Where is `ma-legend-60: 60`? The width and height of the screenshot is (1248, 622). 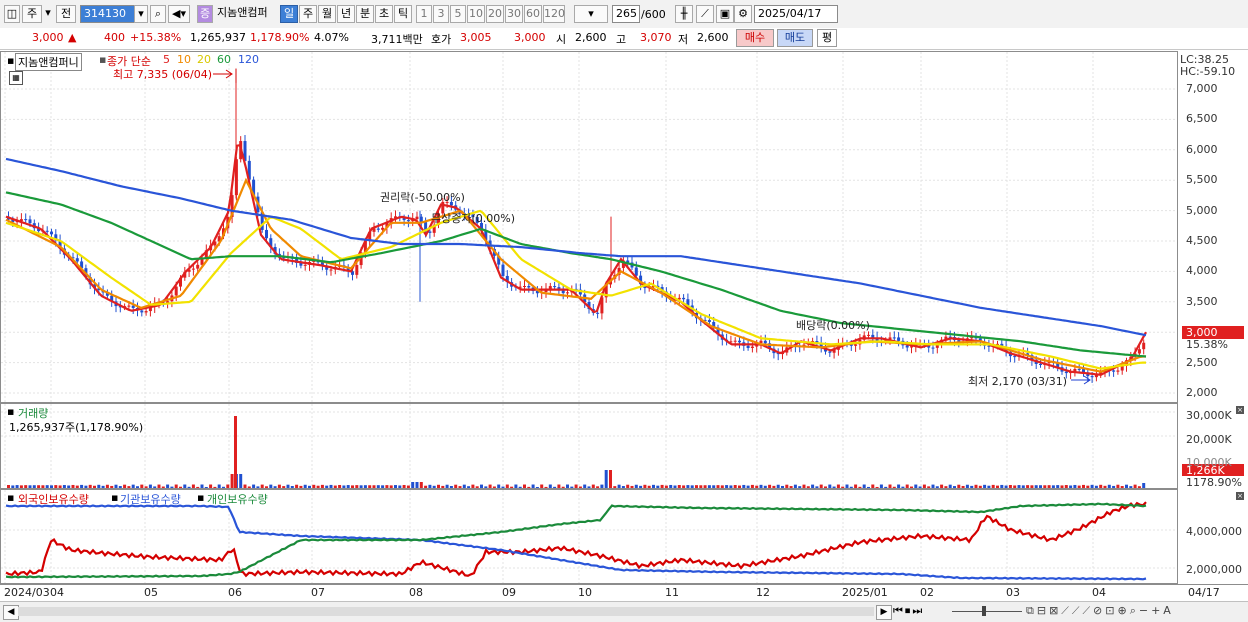
ma-legend-60: 60 is located at coordinates (224, 59).